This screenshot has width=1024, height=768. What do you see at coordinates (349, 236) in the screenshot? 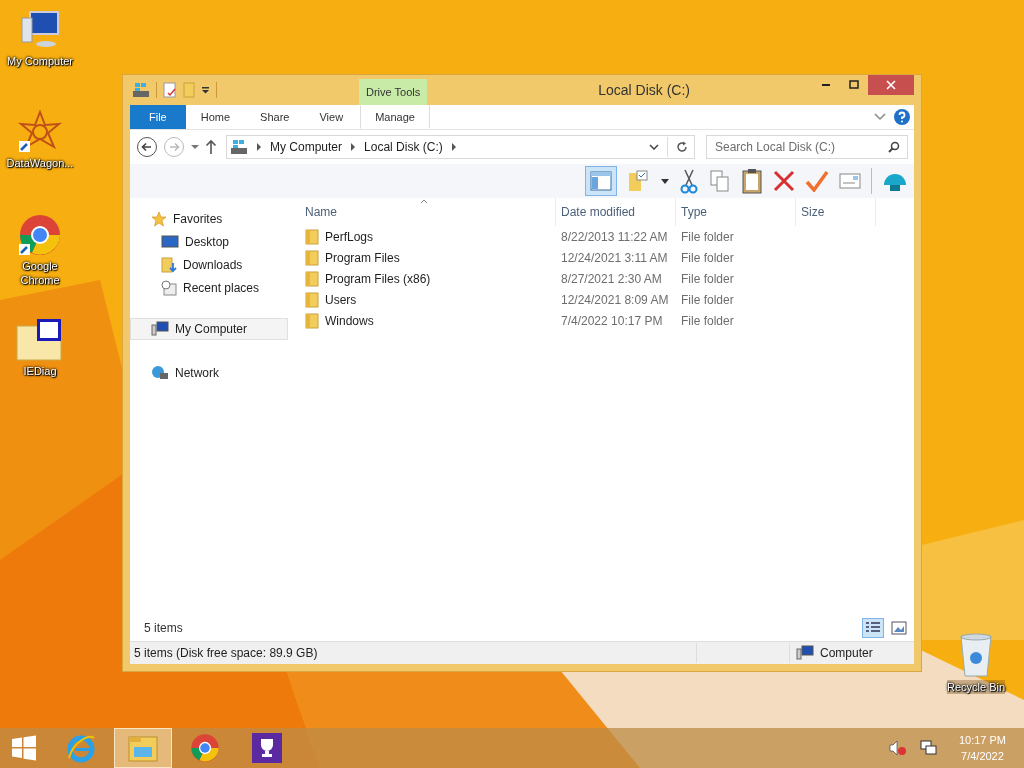
I see `file-name: PerfLogs` at bounding box center [349, 236].